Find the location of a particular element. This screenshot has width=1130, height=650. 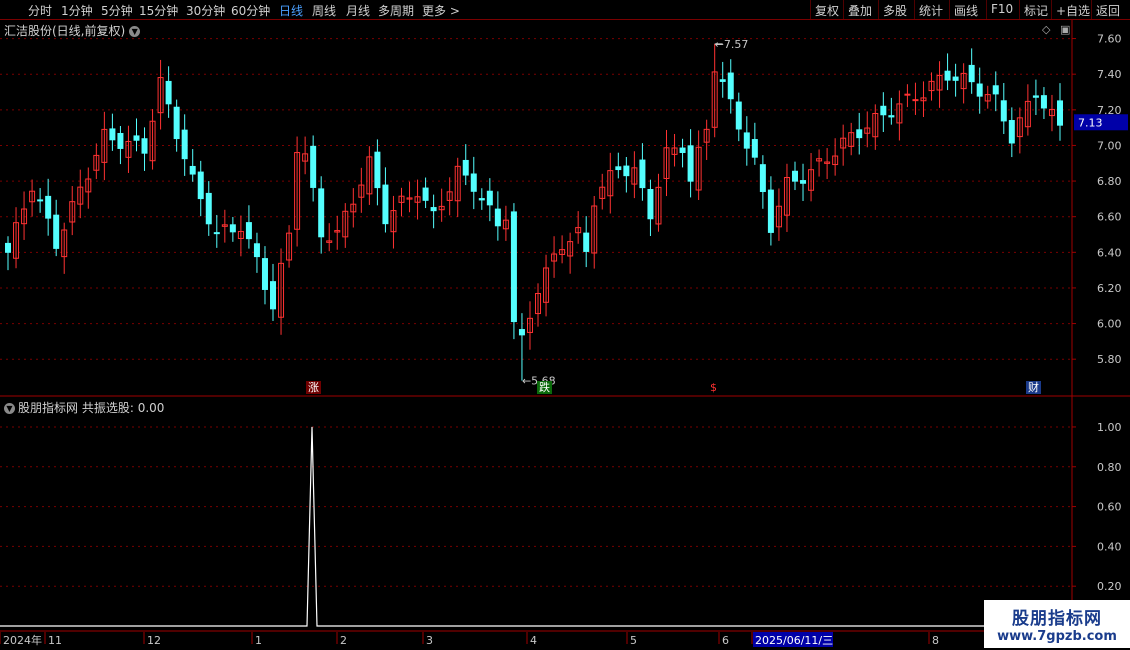

toolbar-button-3: 统计 is located at coordinates (931, 10).